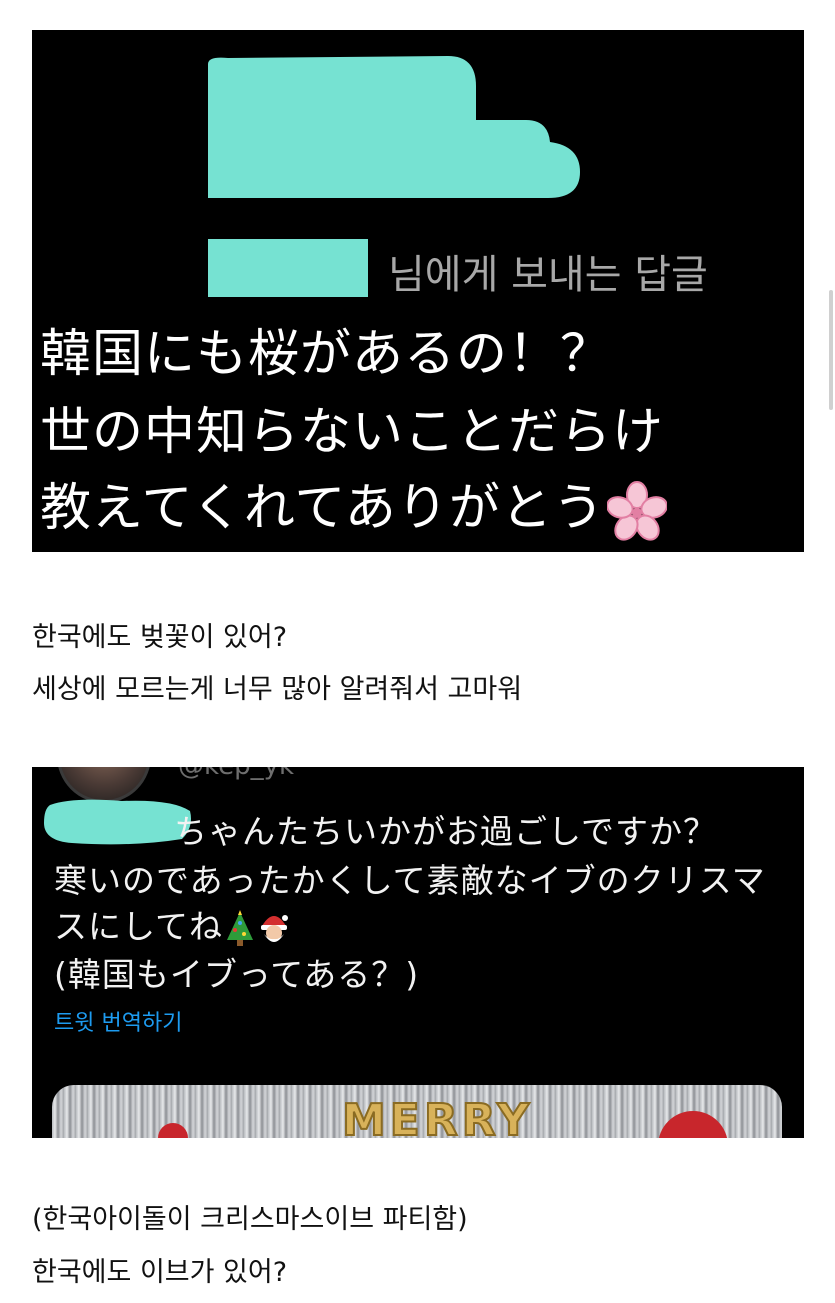 The width and height of the screenshot is (835, 1303). Describe the element at coordinates (240, 927) in the screenshot. I see `christmas-tree-icon` at that location.